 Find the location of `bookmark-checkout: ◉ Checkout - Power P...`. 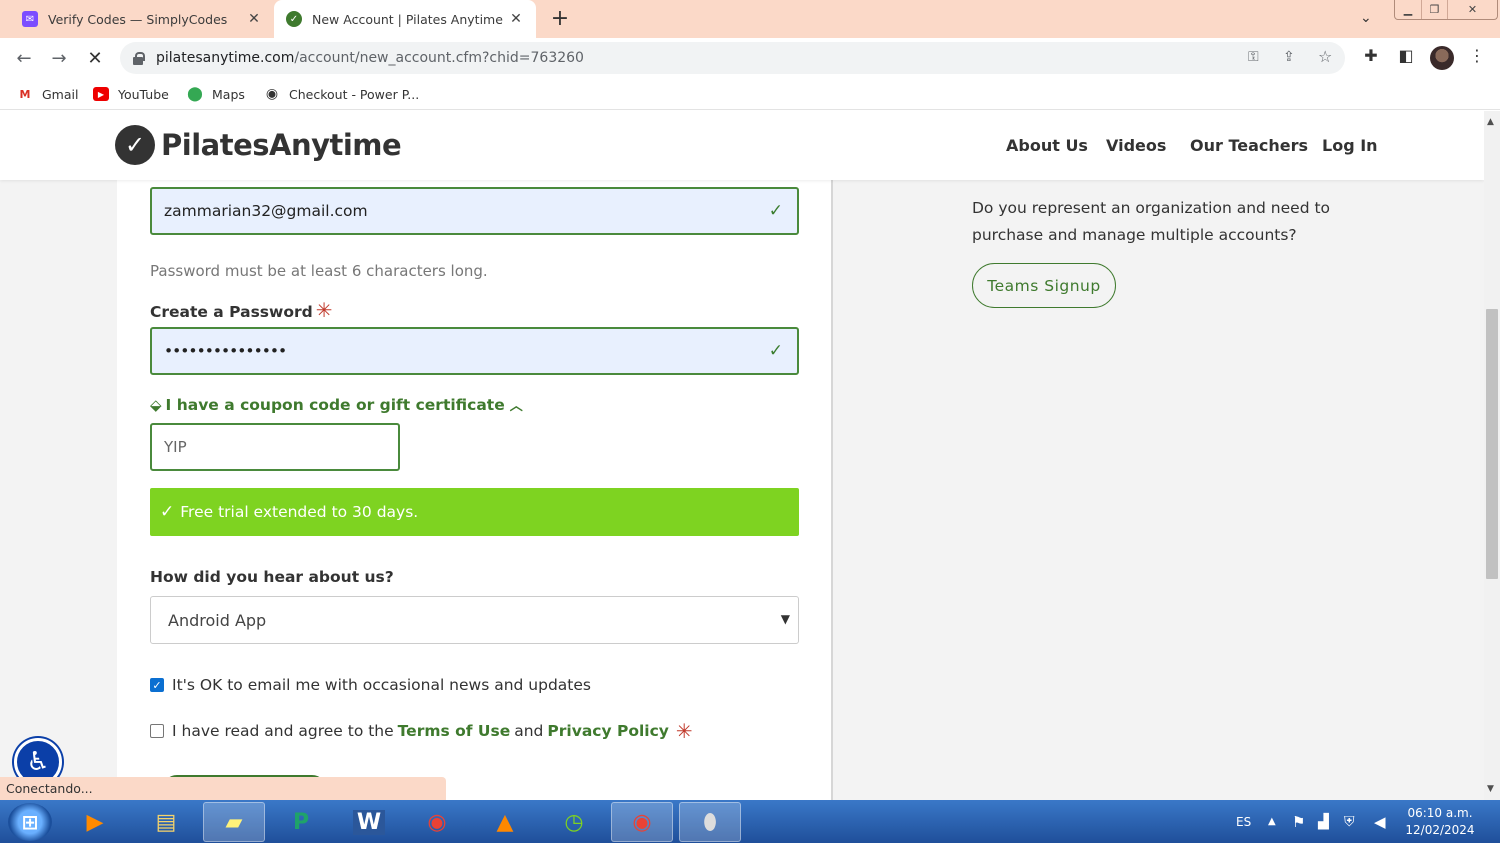

bookmark-checkout: ◉ Checkout - Power P... is located at coordinates (341, 94).